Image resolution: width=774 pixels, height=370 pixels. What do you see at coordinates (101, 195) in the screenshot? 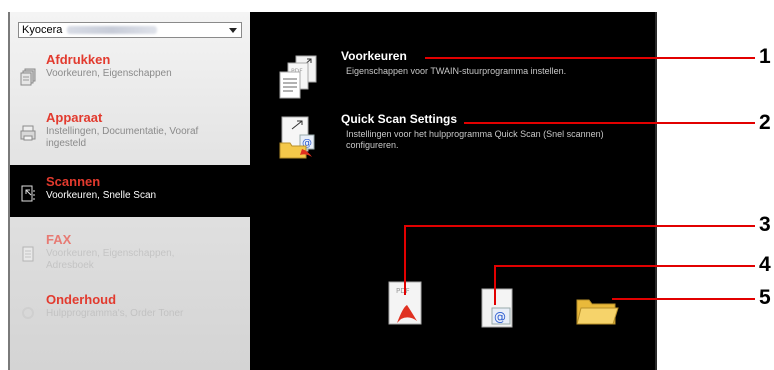
I see `sidebar-item-subtitle: Voorkeuren, Snelle Scan` at bounding box center [101, 195].